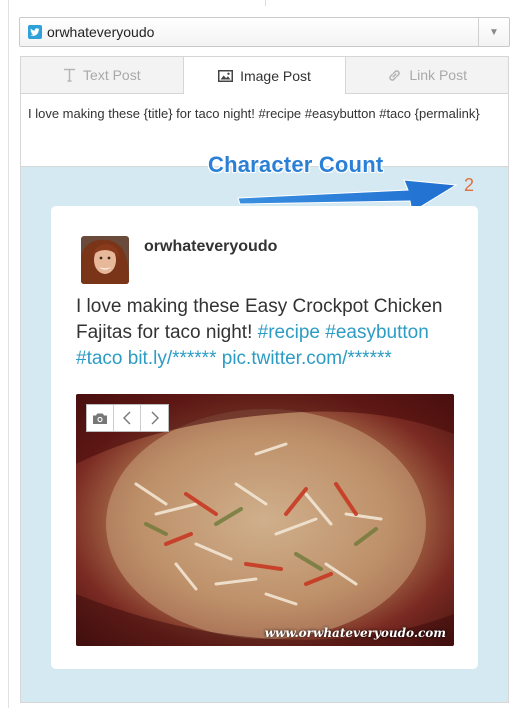 This screenshot has width=519, height=708. What do you see at coordinates (8, 354) in the screenshot?
I see `frame-divider` at bounding box center [8, 354].